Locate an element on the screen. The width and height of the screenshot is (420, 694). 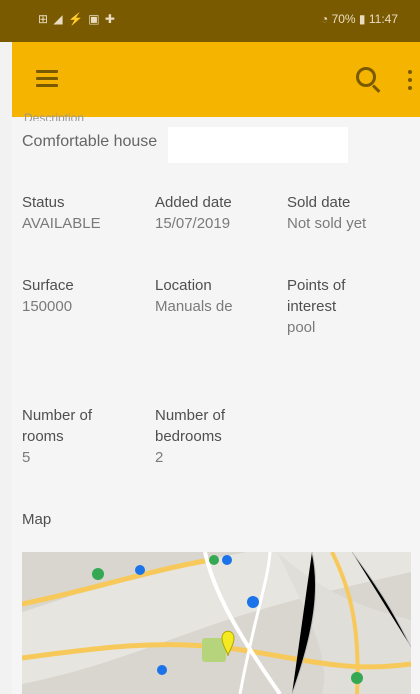
field-sold-date: Sold date Not sold yet is located at coordinates (347, 213).